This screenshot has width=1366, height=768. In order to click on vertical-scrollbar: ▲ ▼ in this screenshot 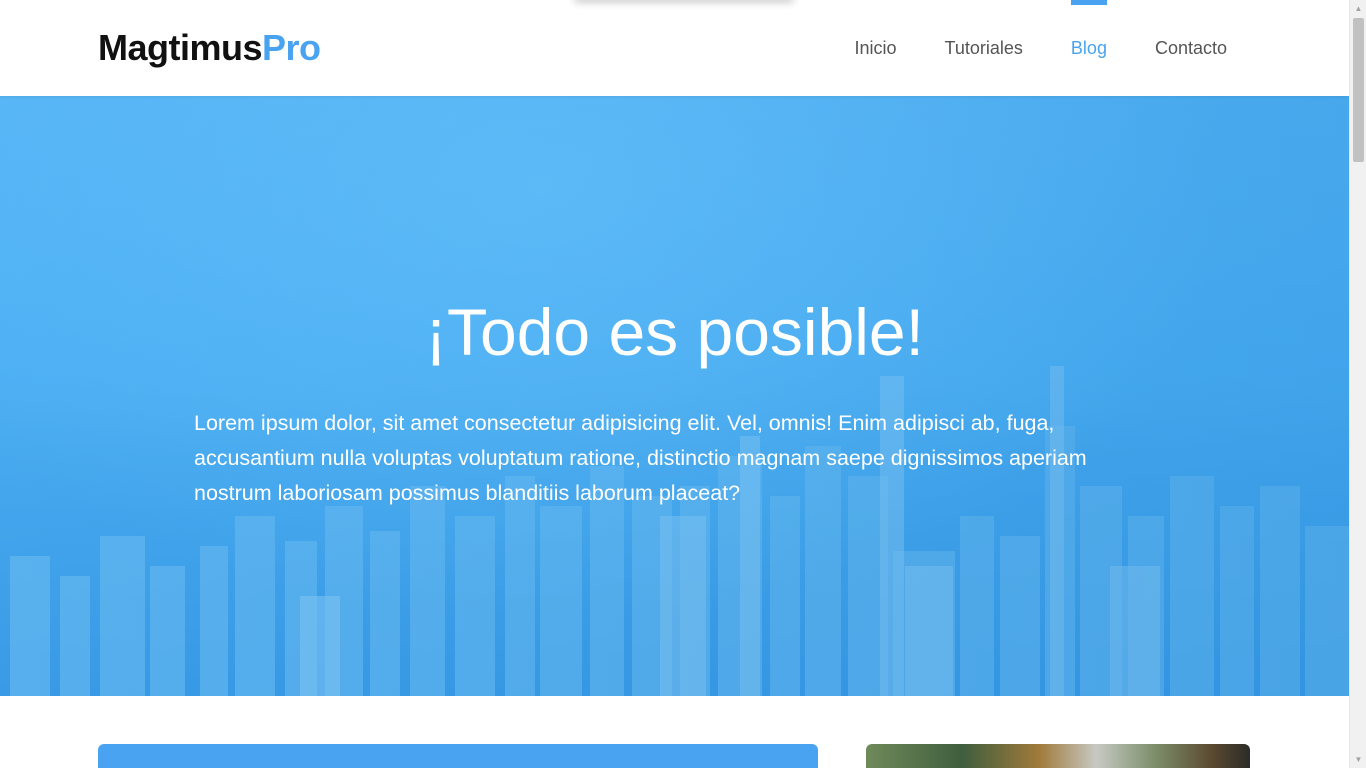, I will do `click(1357, 384)`.